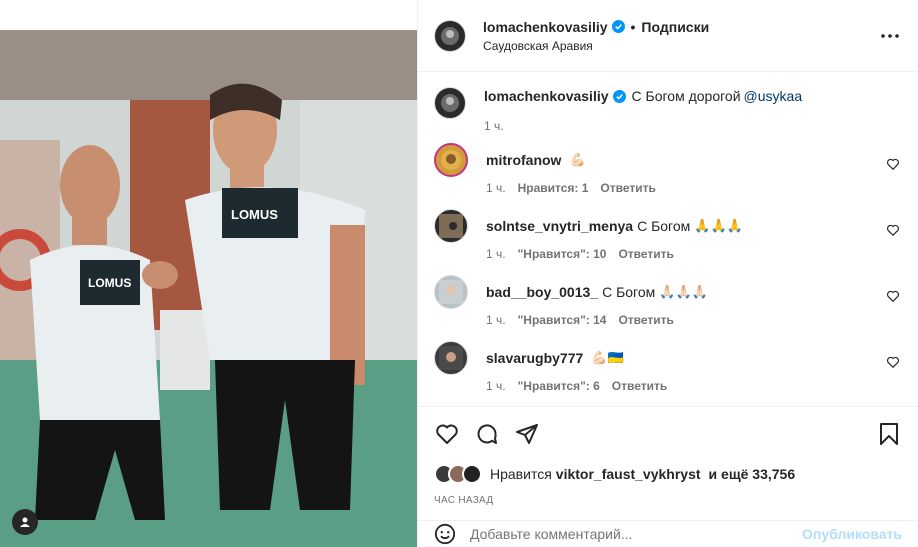  I want to click on comment-meta: 1 ч. "Нравится": 14 Ответить, so click(694, 320).